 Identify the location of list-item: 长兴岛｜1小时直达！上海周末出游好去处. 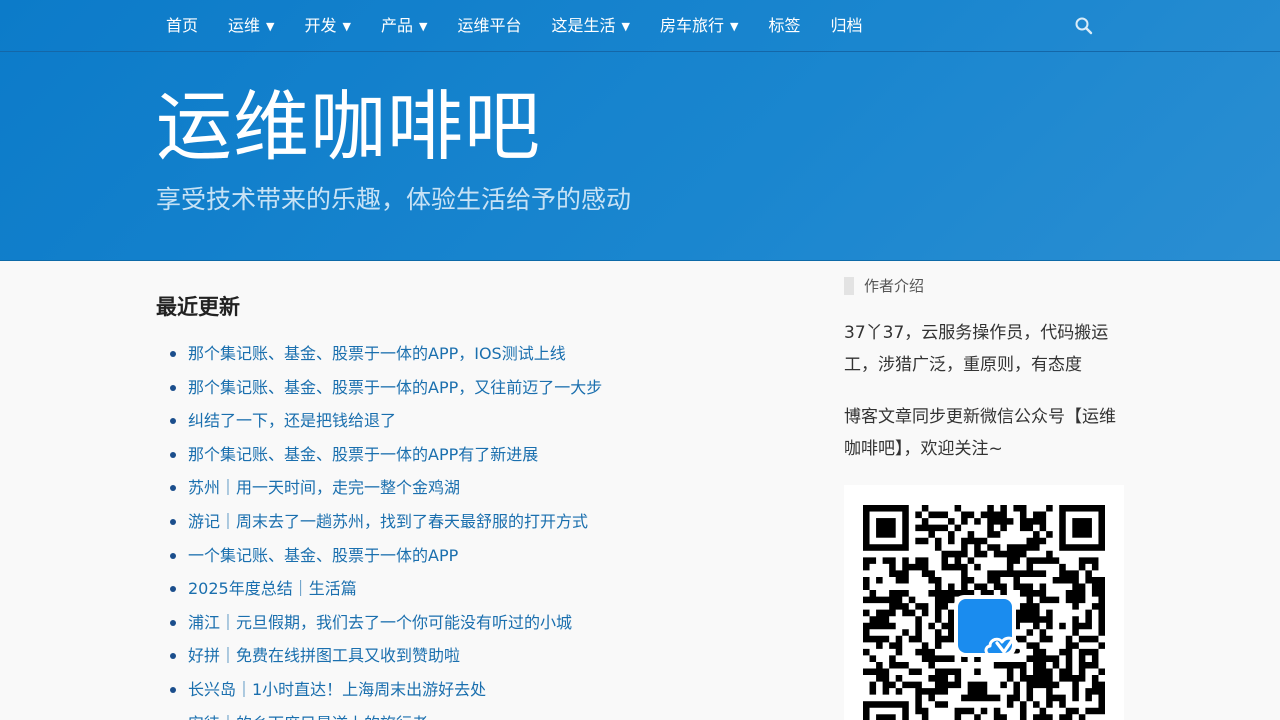
(473, 694).